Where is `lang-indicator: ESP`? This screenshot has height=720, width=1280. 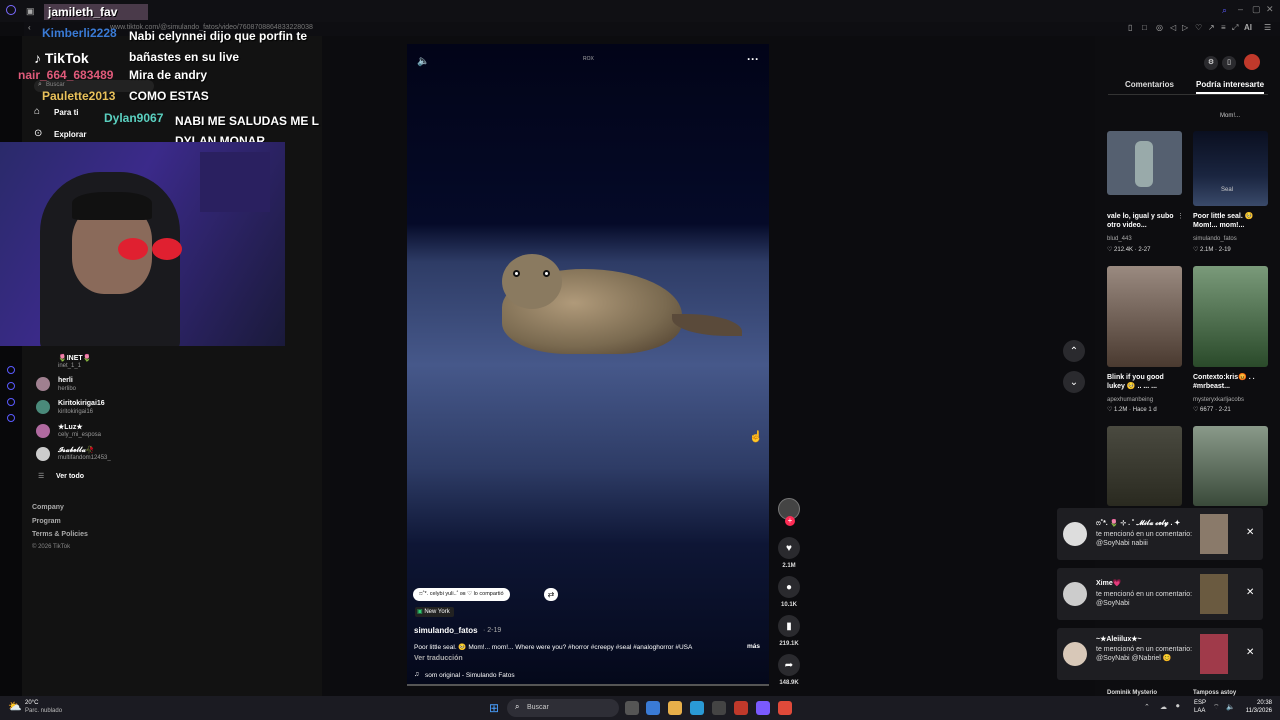
lang-indicator: ESP is located at coordinates (1200, 703).